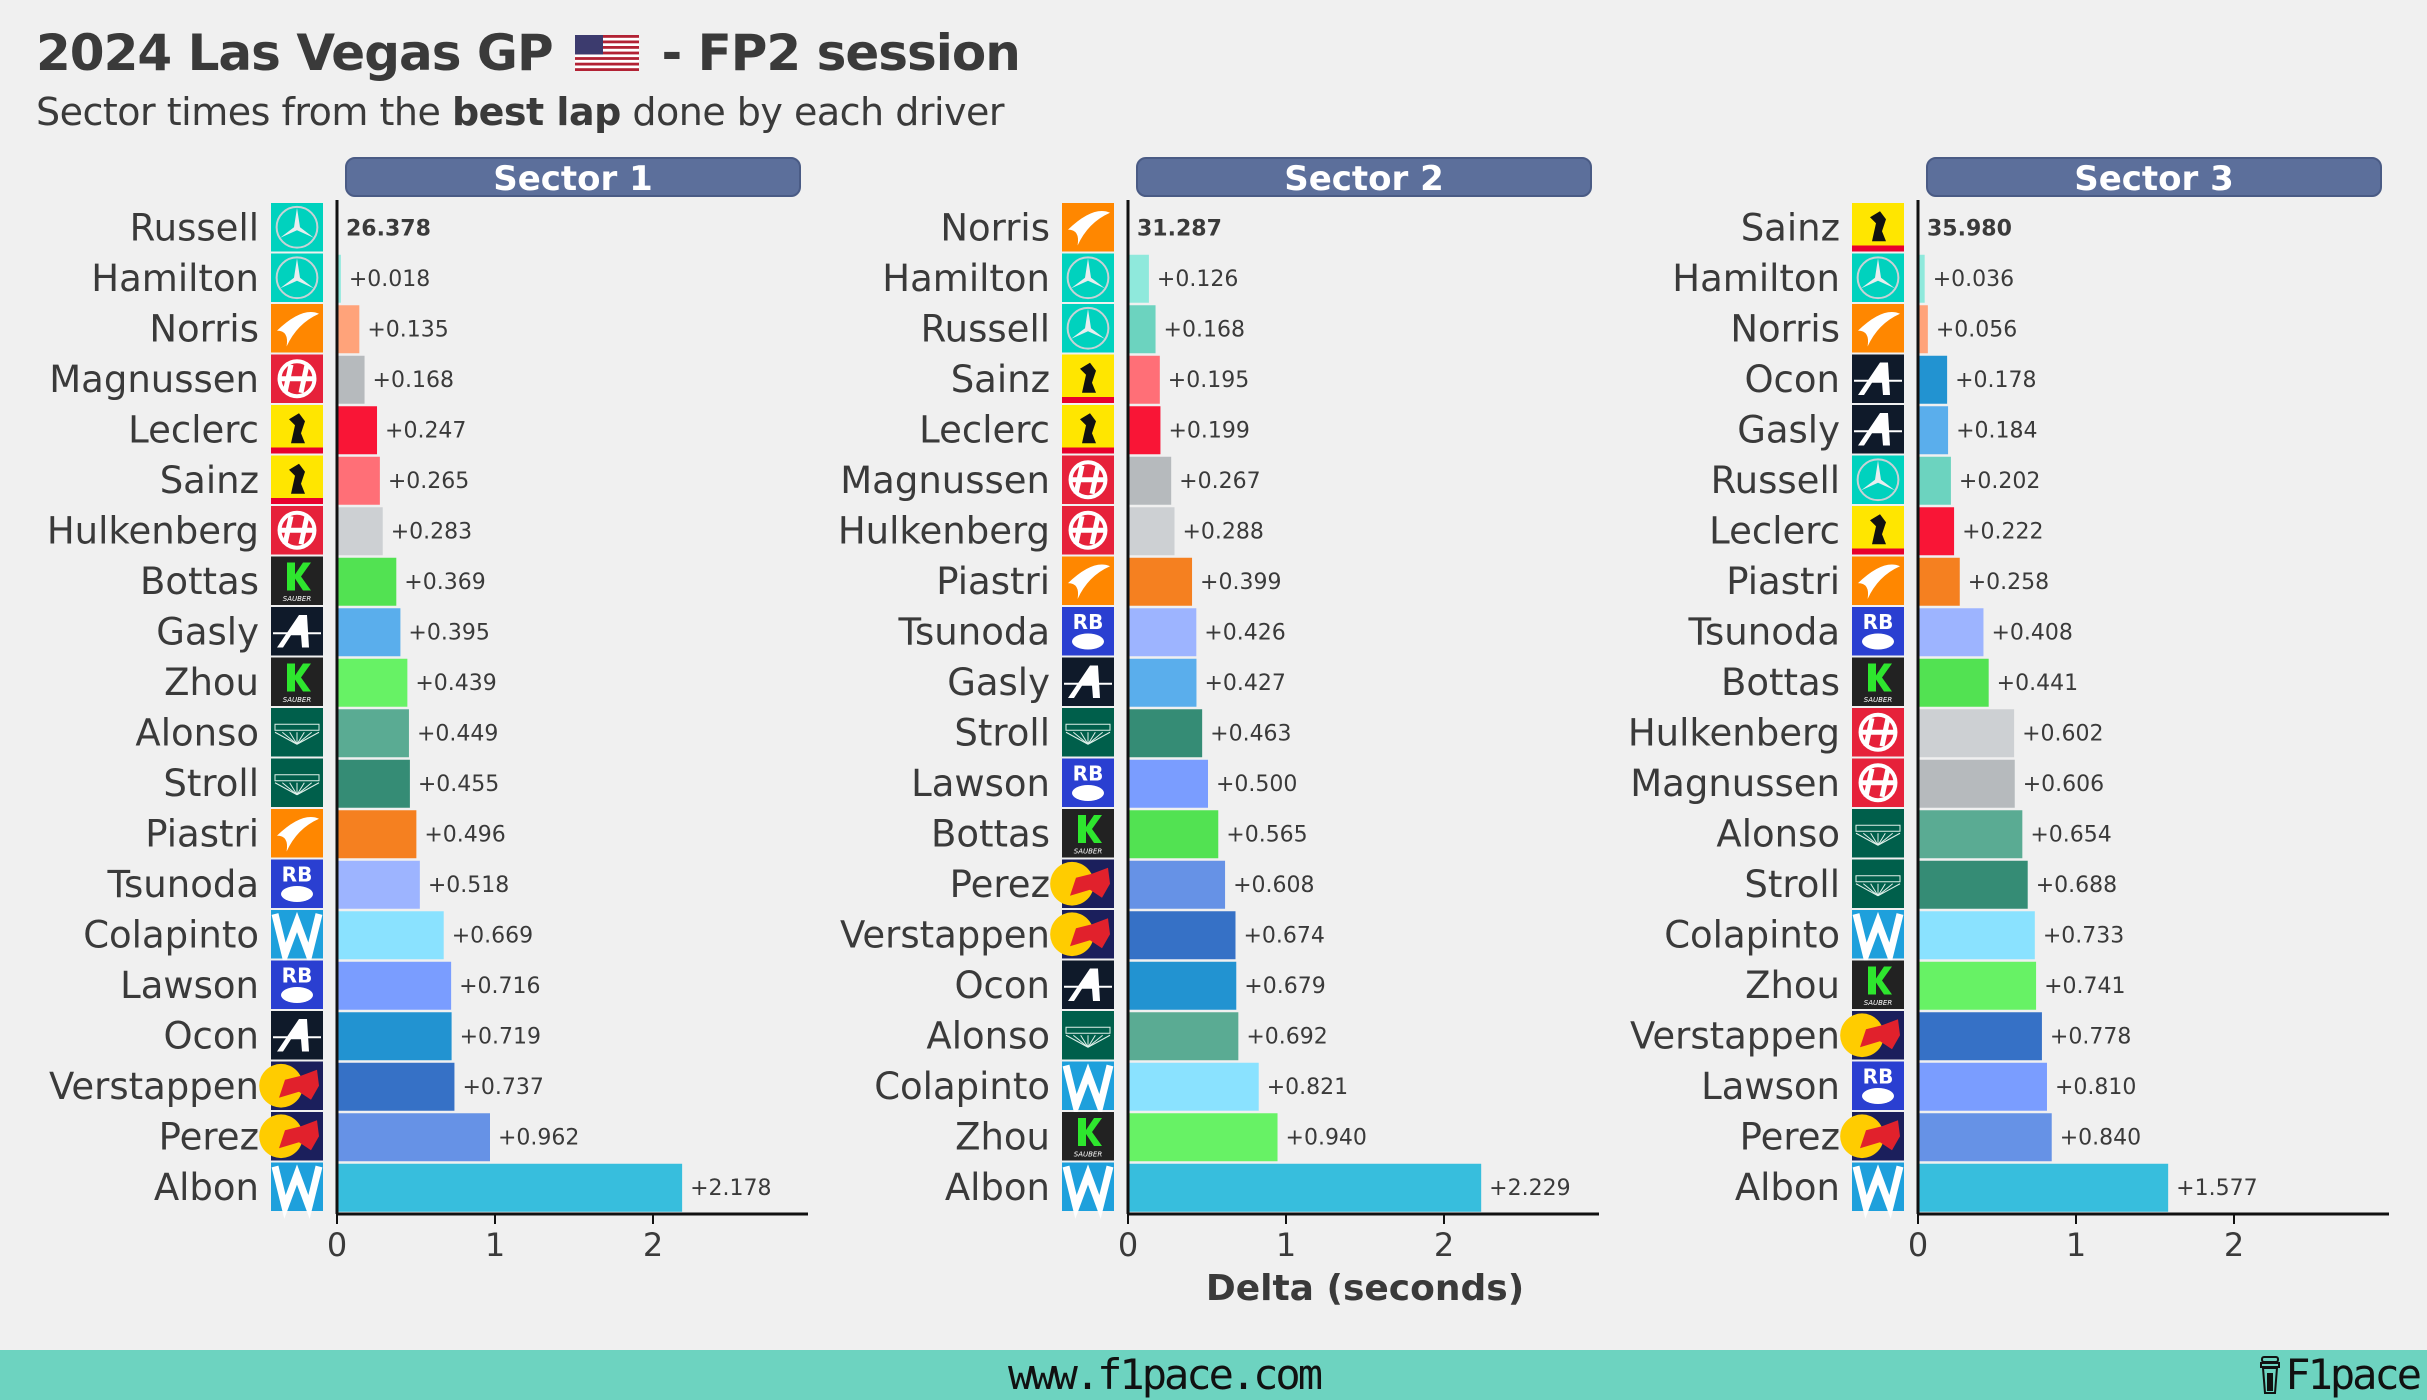 The width and height of the screenshot is (2427, 1400). What do you see at coordinates (199, 581) in the screenshot?
I see `driver-label: Bottas` at bounding box center [199, 581].